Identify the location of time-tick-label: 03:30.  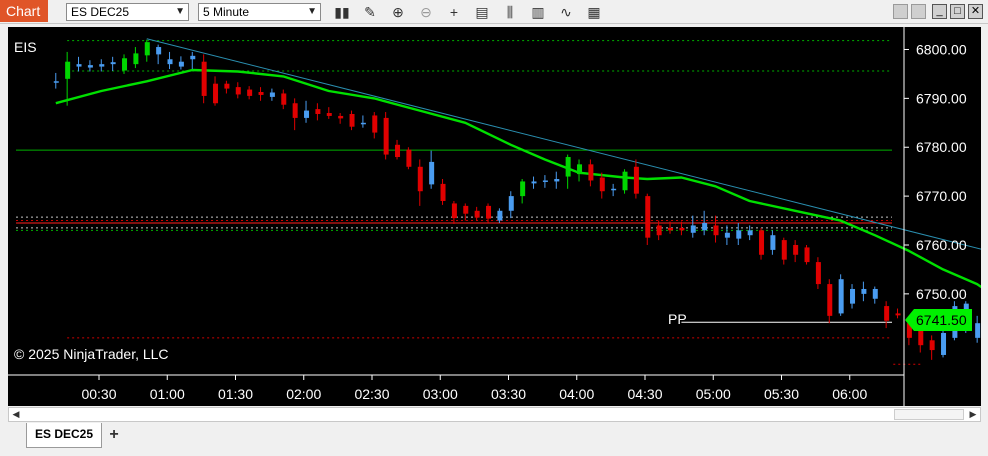
(508, 394).